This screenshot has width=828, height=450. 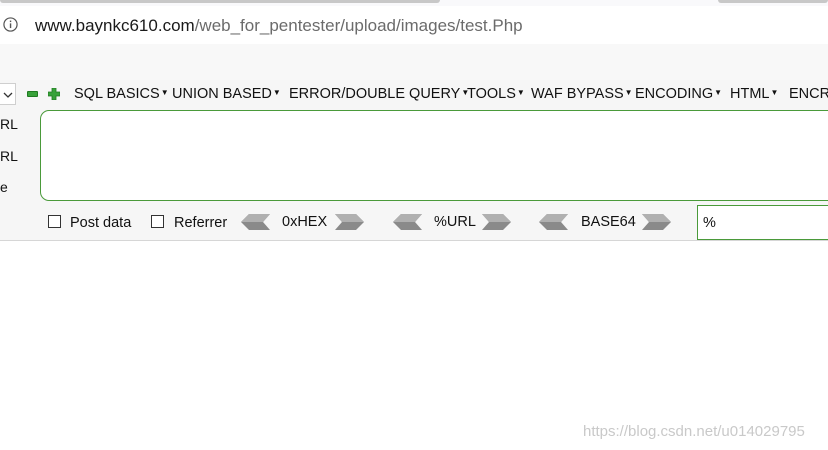 I want to click on menu-waf-bypass: WAF BYPASS▼, so click(x=582, y=94).